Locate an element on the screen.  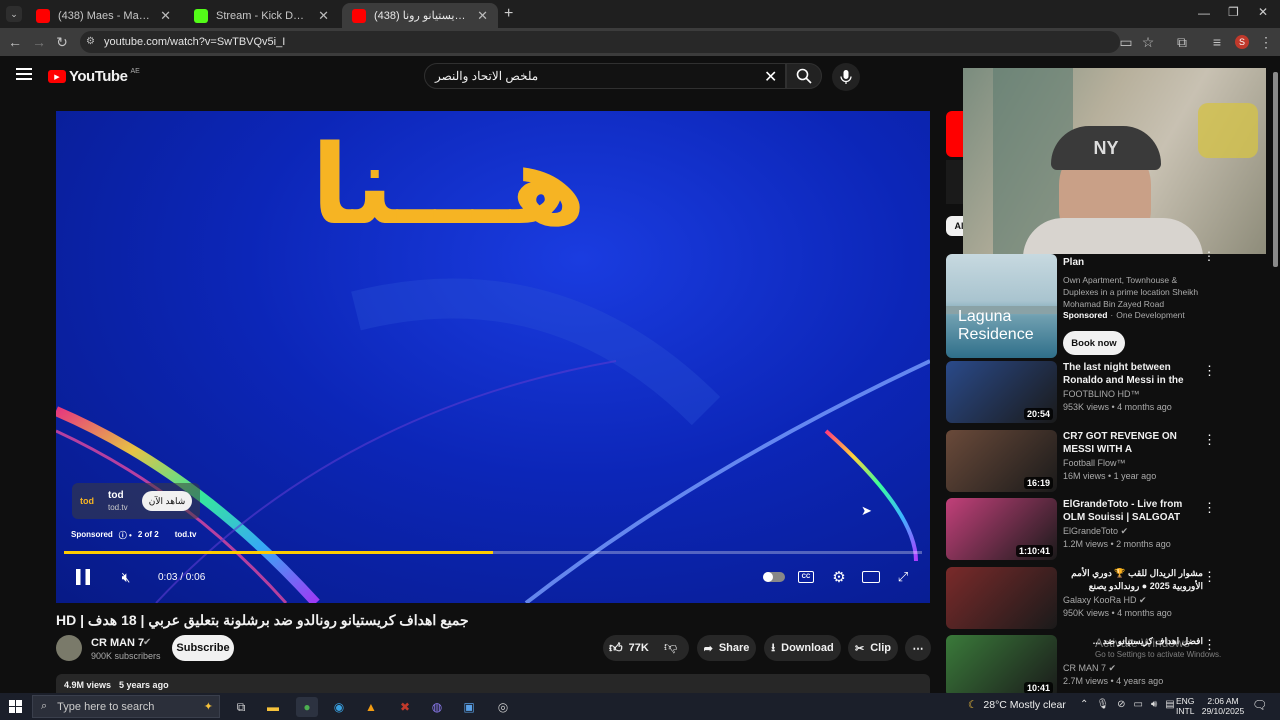
weather-widget: ☾ 28°C Mostly clear is located at coordinates (1017, 705).